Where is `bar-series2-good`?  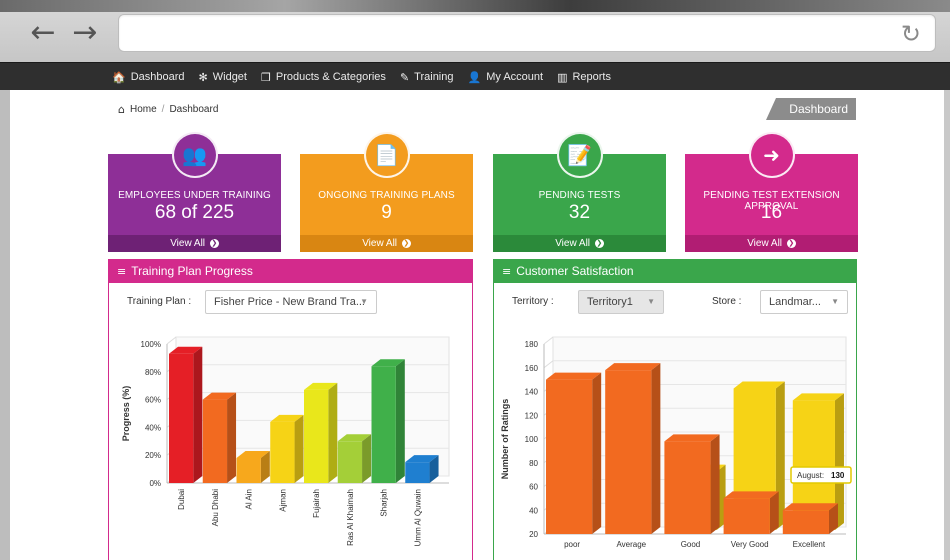 bar-series2-good is located at coordinates (692, 484).